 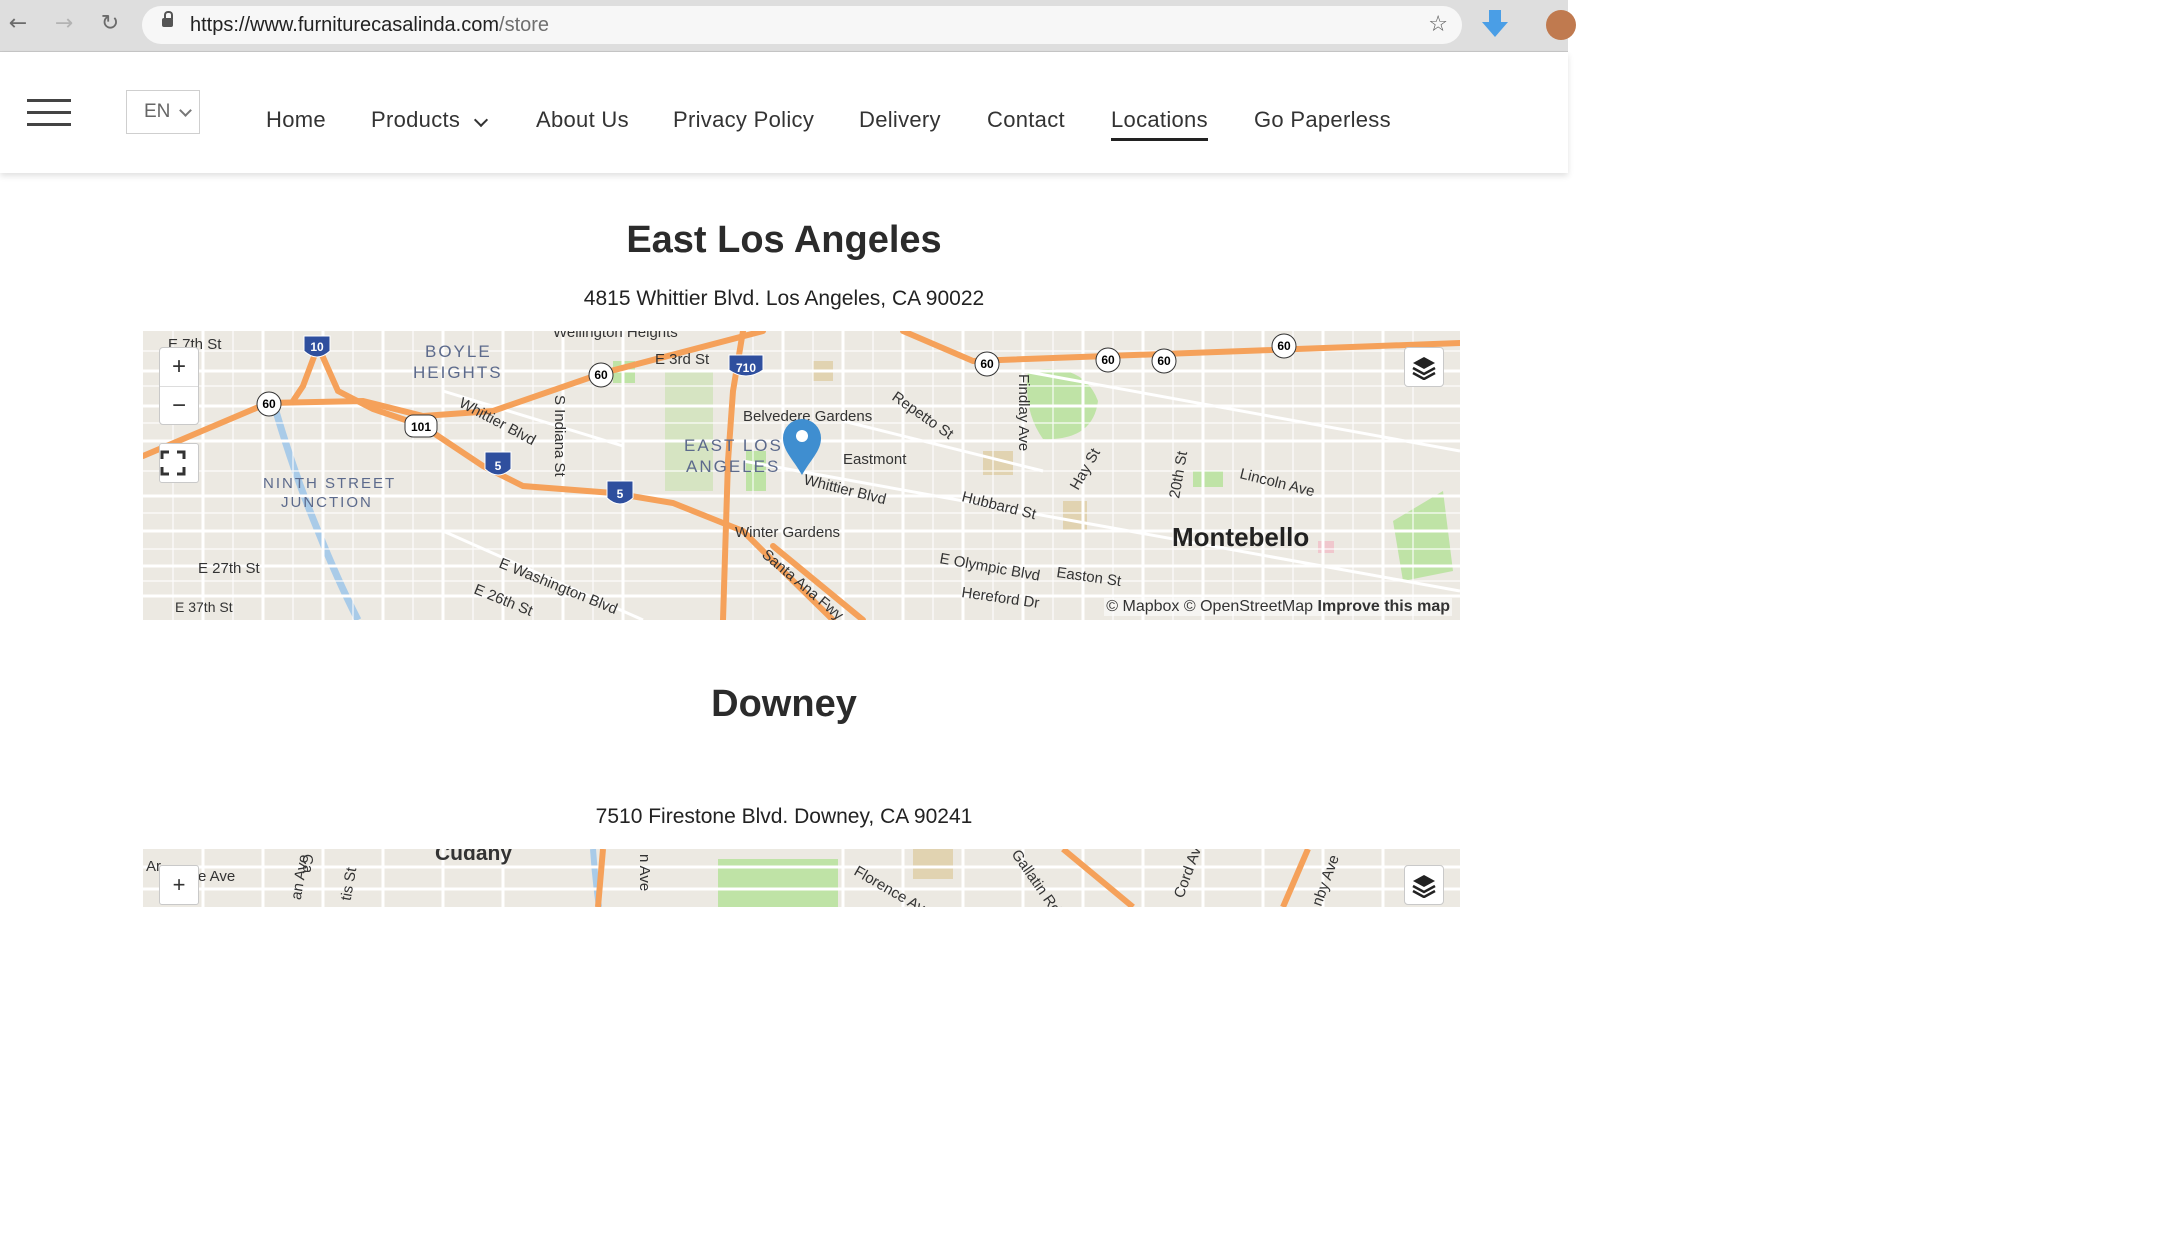 I want to click on nav-go-paperless: Go Paperless, so click(x=1322, y=112).